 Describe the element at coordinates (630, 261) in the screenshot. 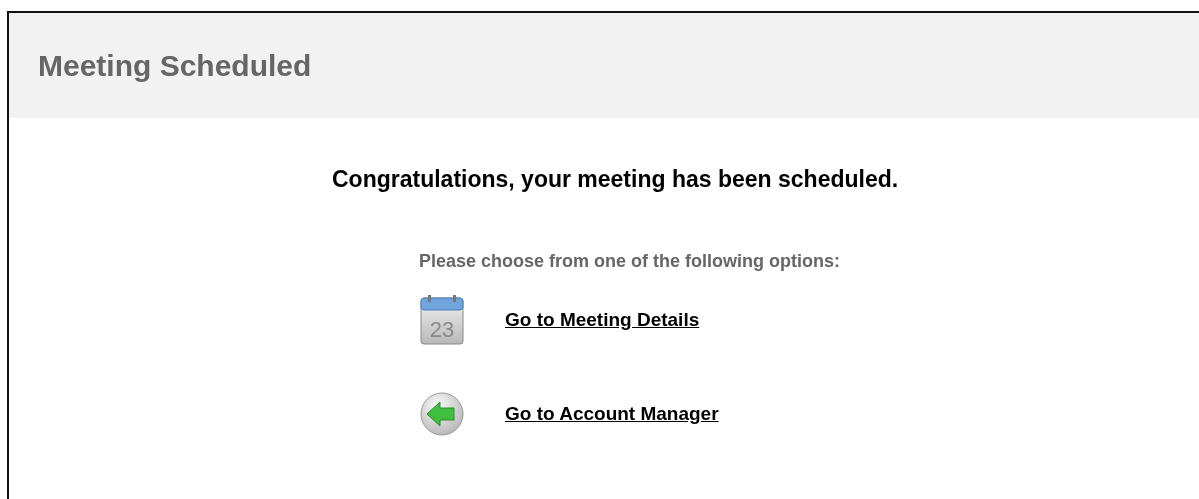

I see `options-prompt: Please choose from one of the following options:` at that location.